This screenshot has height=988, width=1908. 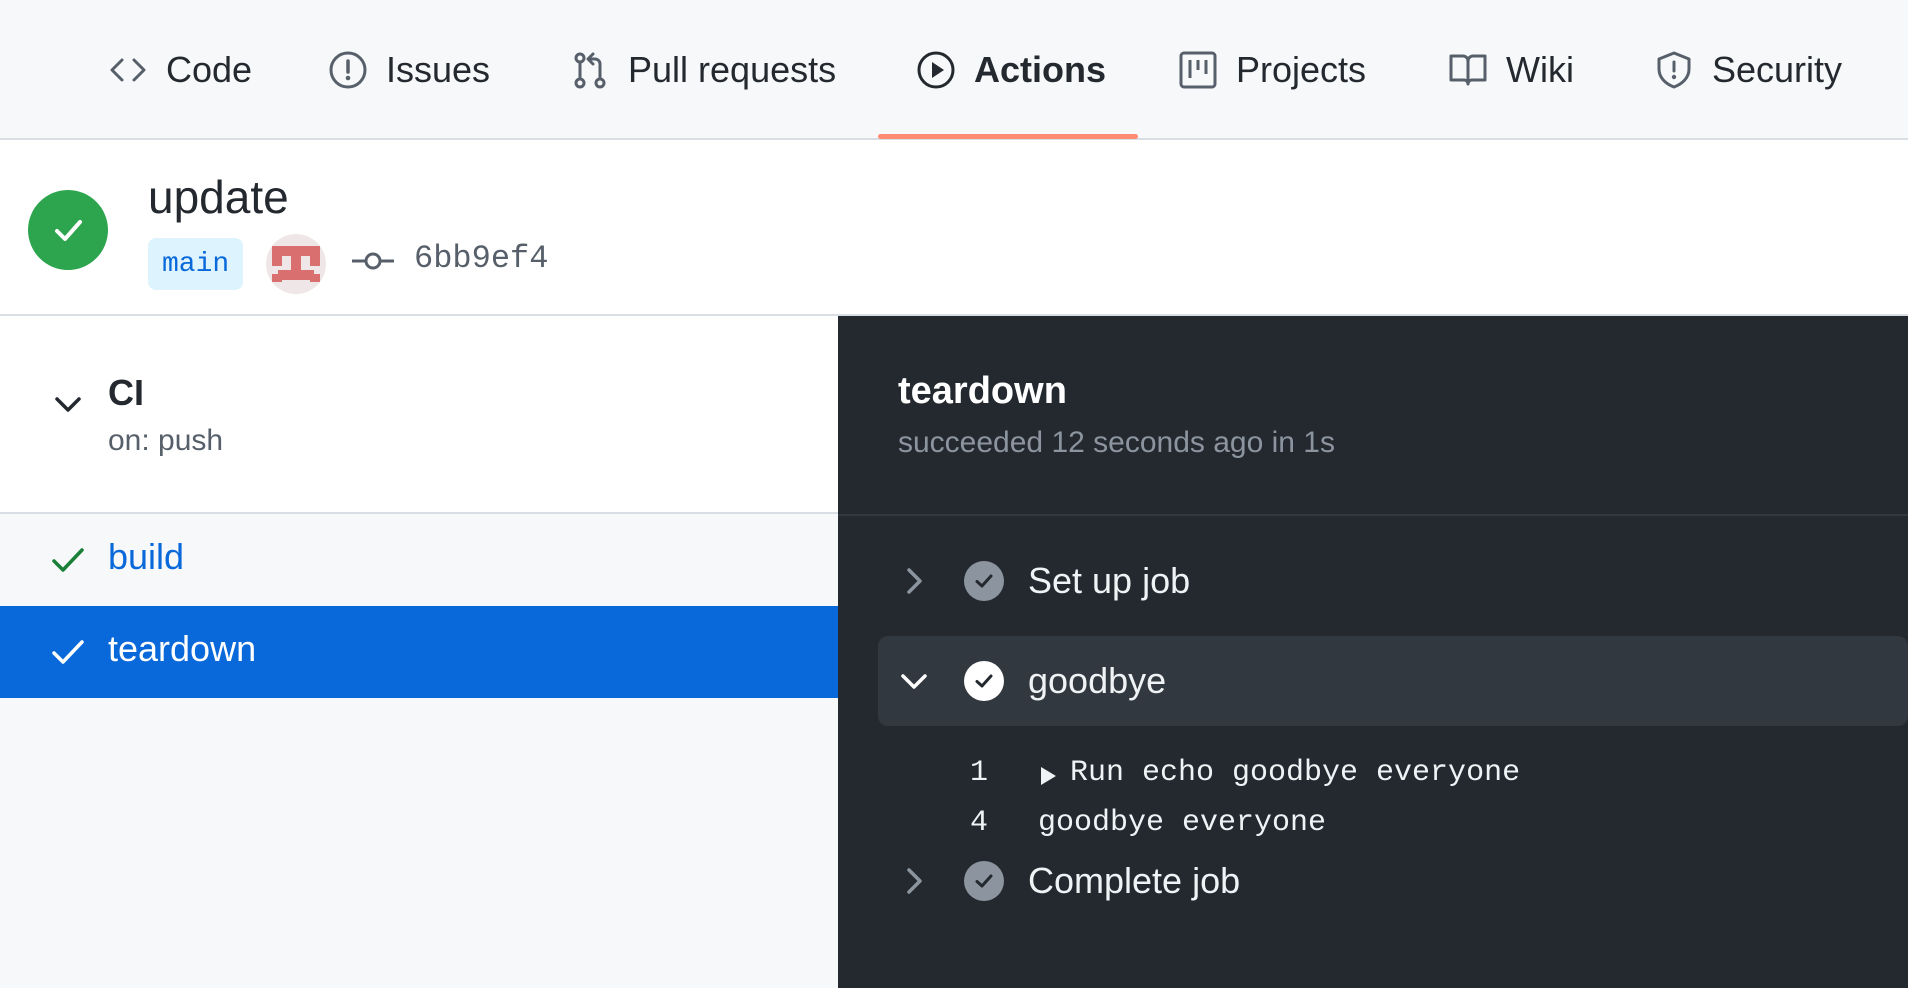 I want to click on tab-projects: Projects, so click(x=1272, y=70).